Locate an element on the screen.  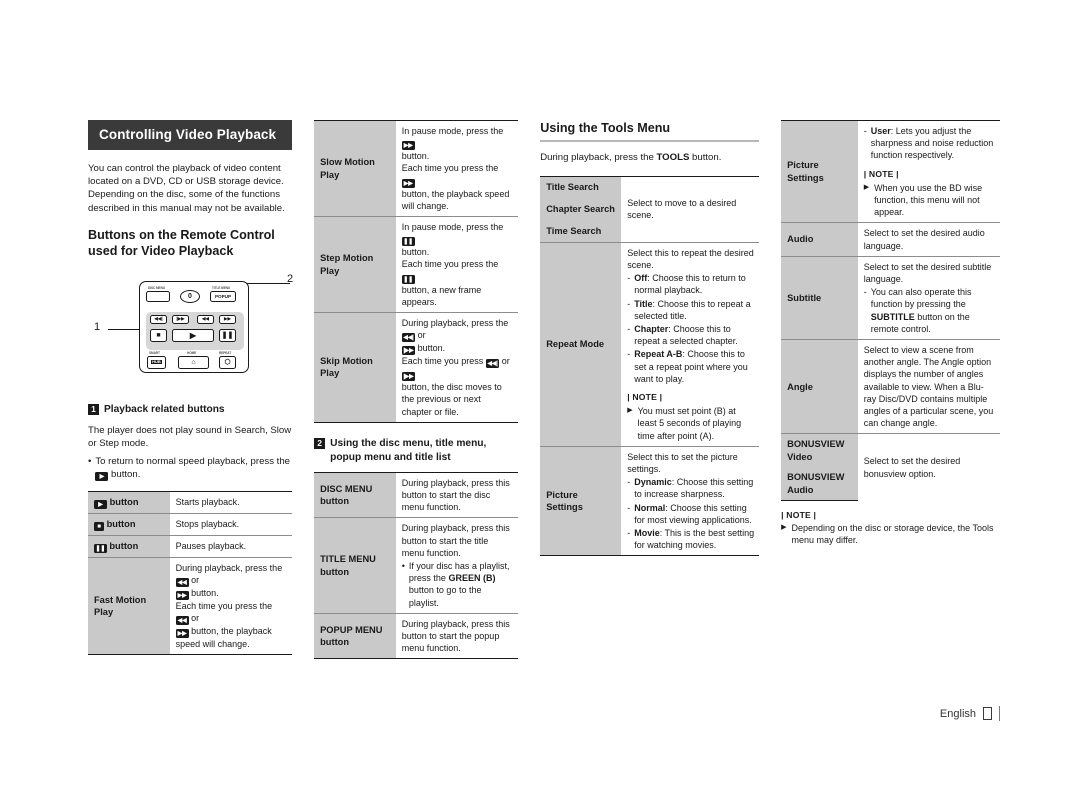
picture-note-header: | NOTE | is located at coordinates (881, 173).